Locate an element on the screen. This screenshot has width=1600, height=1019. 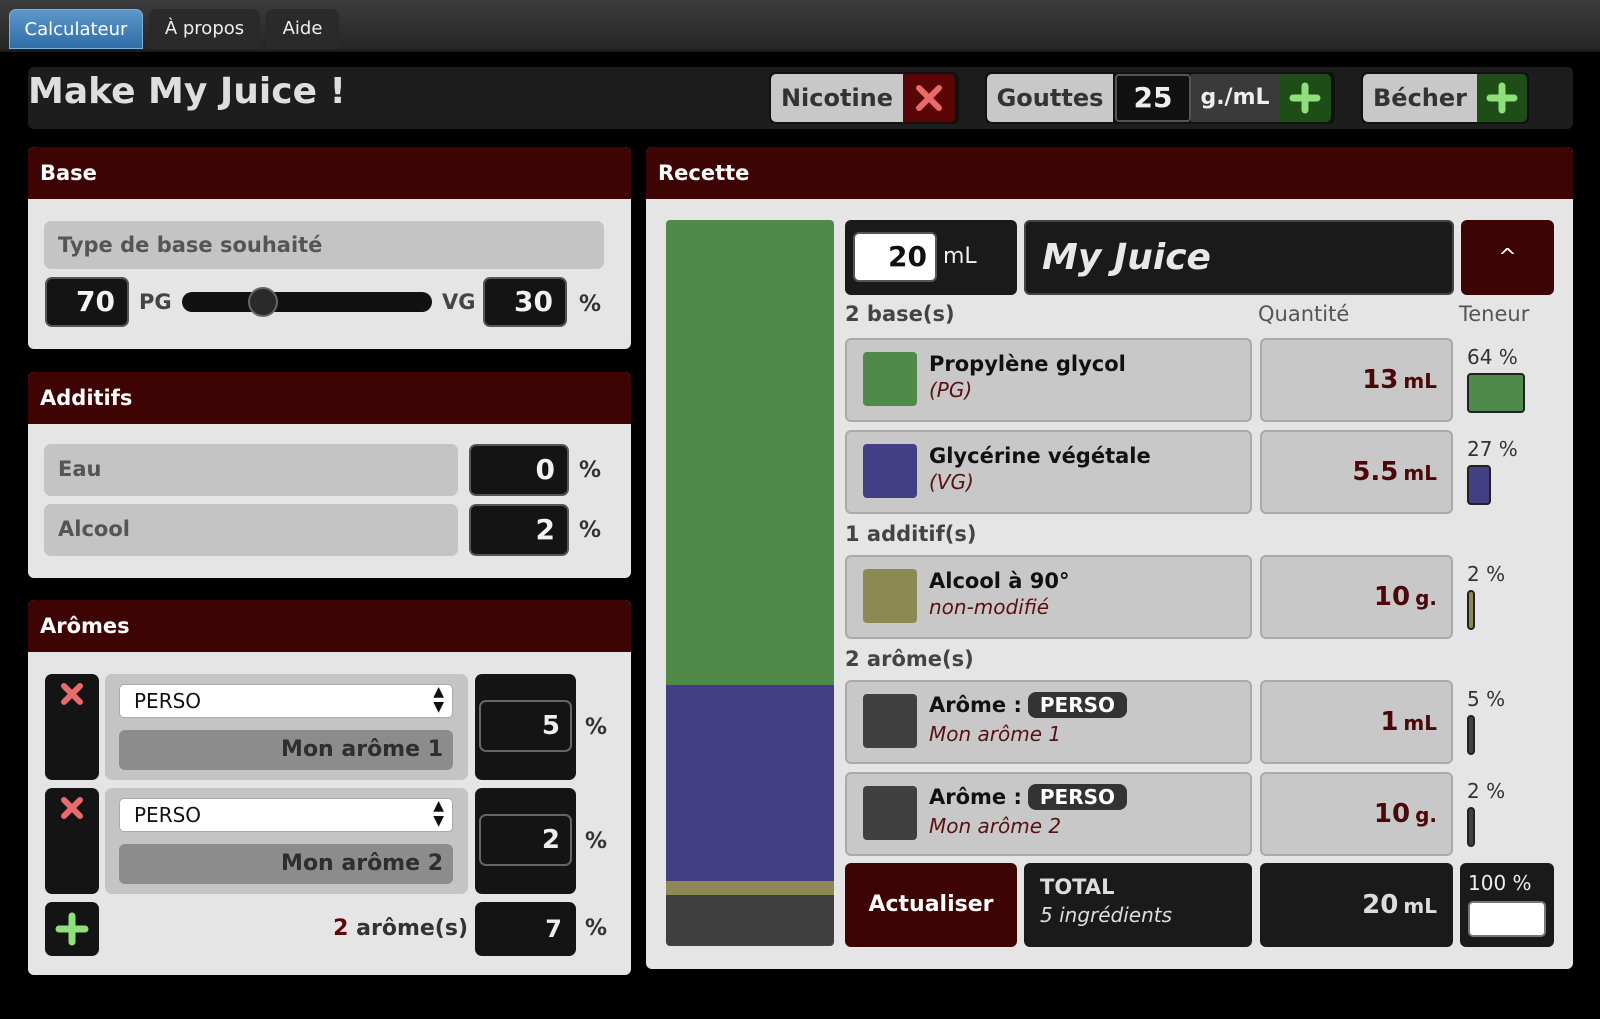
ingredient-arome-2-quantity: 10 g. is located at coordinates (1356, 814).